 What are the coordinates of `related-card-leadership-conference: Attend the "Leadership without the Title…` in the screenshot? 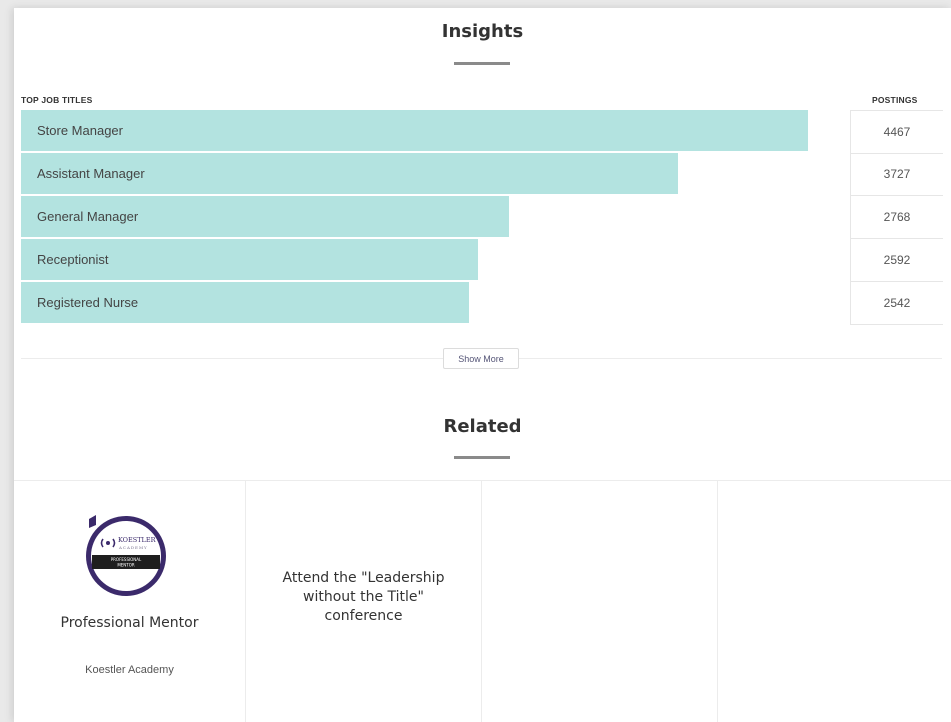 It's located at (364, 601).